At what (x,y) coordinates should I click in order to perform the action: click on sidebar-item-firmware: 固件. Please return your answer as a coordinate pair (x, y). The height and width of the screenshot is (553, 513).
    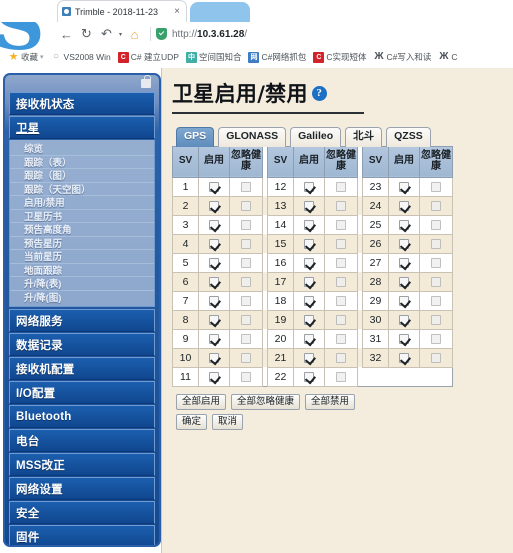
    Looking at the image, I should click on (82, 535).